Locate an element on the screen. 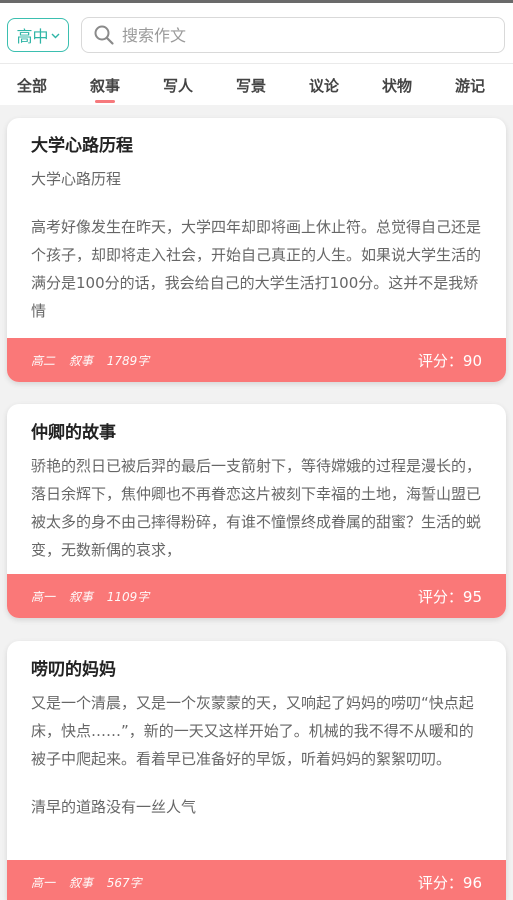 The height and width of the screenshot is (900, 513). search-box is located at coordinates (293, 35).